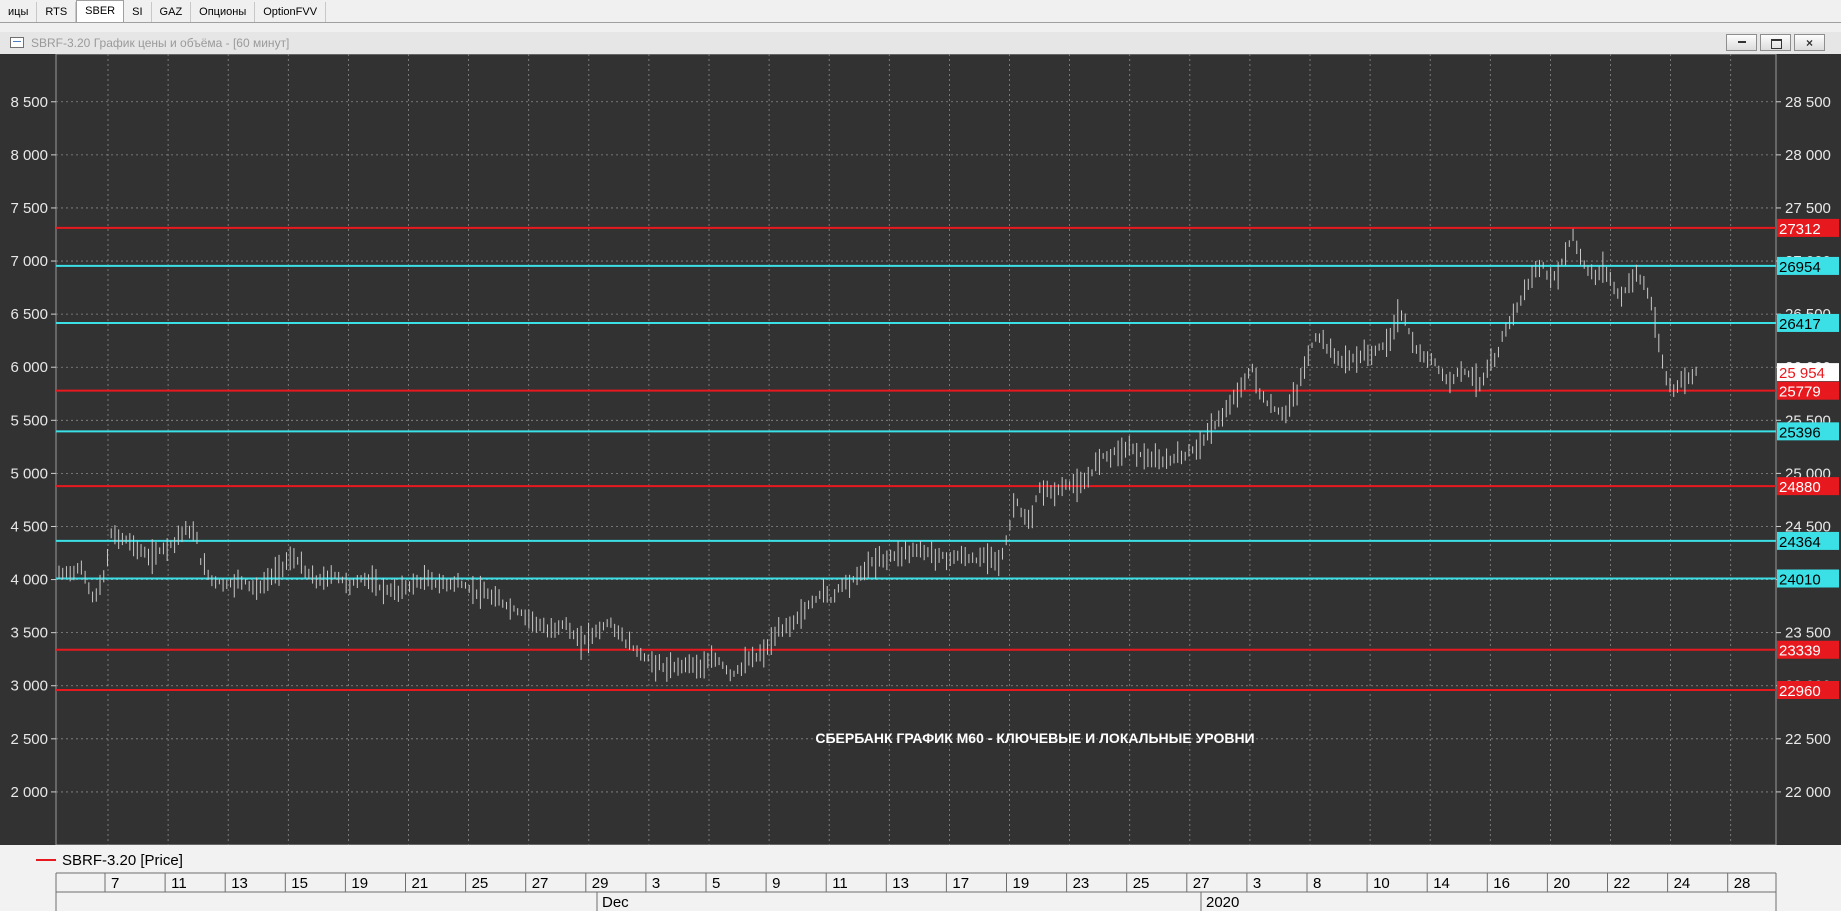 This screenshot has width=1841, height=911. Describe the element at coordinates (138, 12) in the screenshot. I see `tab-si: SI` at that location.